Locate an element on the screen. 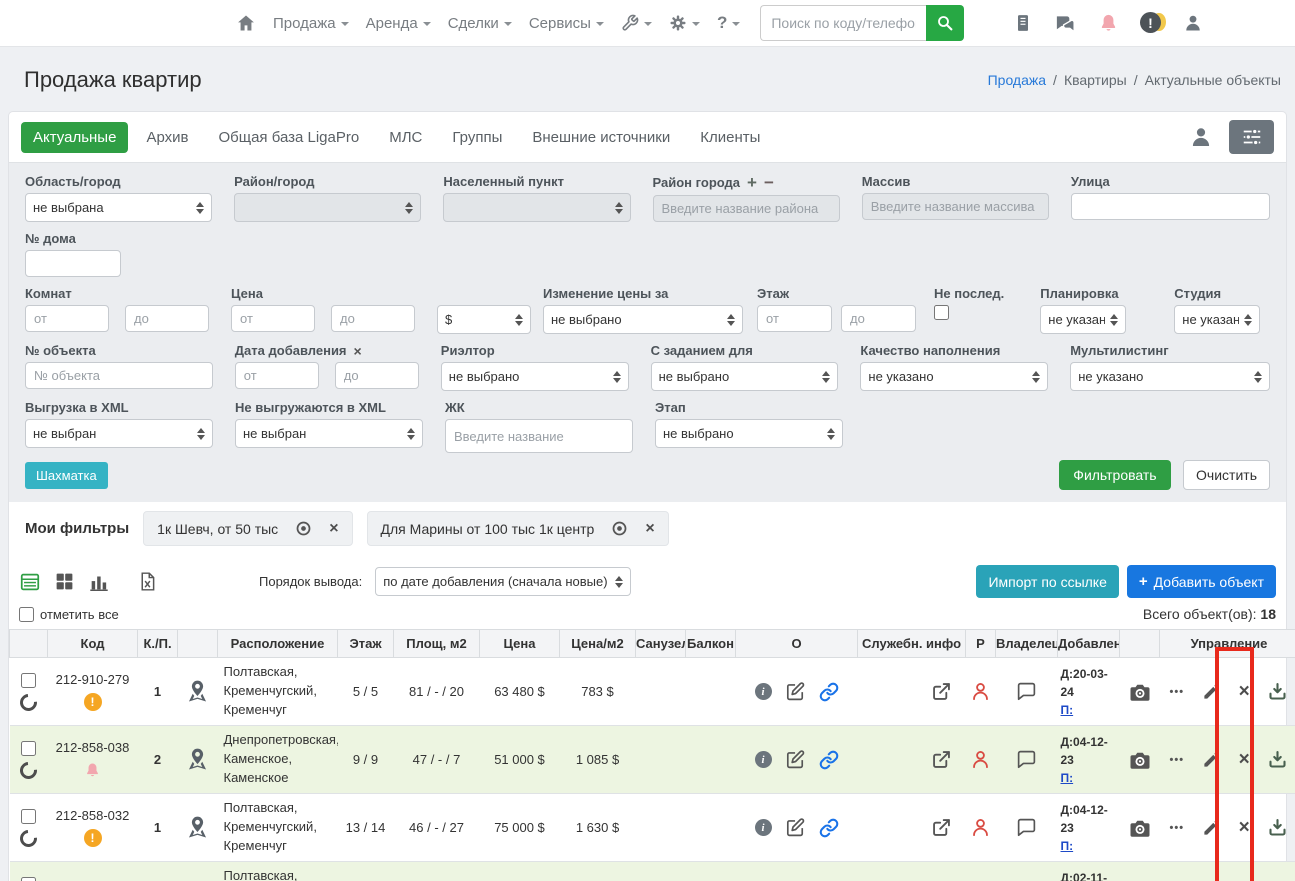 The width and height of the screenshot is (1295, 881). clear-filter-button: Очистить is located at coordinates (1226, 475).